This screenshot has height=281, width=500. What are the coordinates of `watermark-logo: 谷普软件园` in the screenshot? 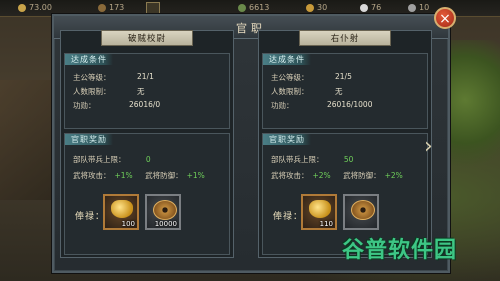 It's located at (400, 250).